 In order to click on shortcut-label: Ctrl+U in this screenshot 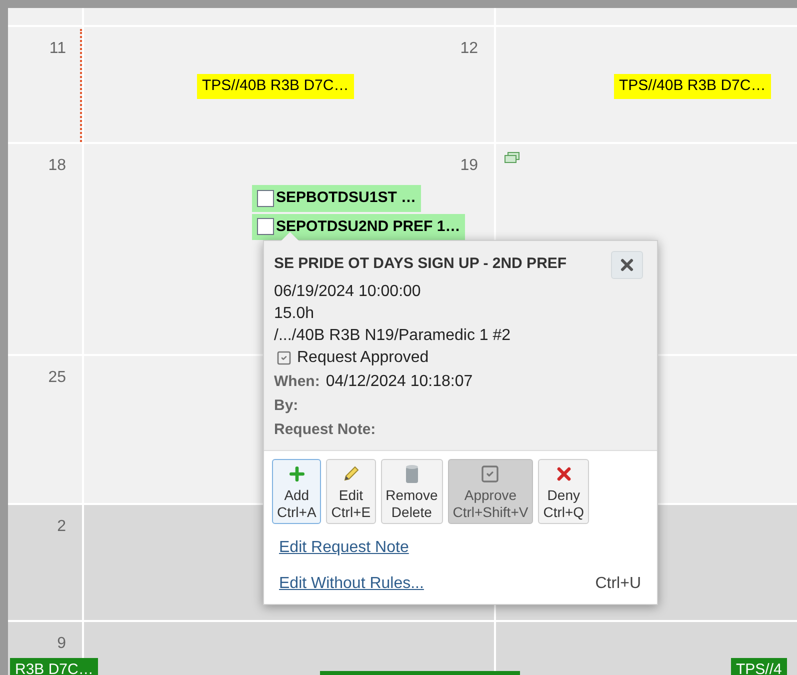, I will do `click(618, 584)`.